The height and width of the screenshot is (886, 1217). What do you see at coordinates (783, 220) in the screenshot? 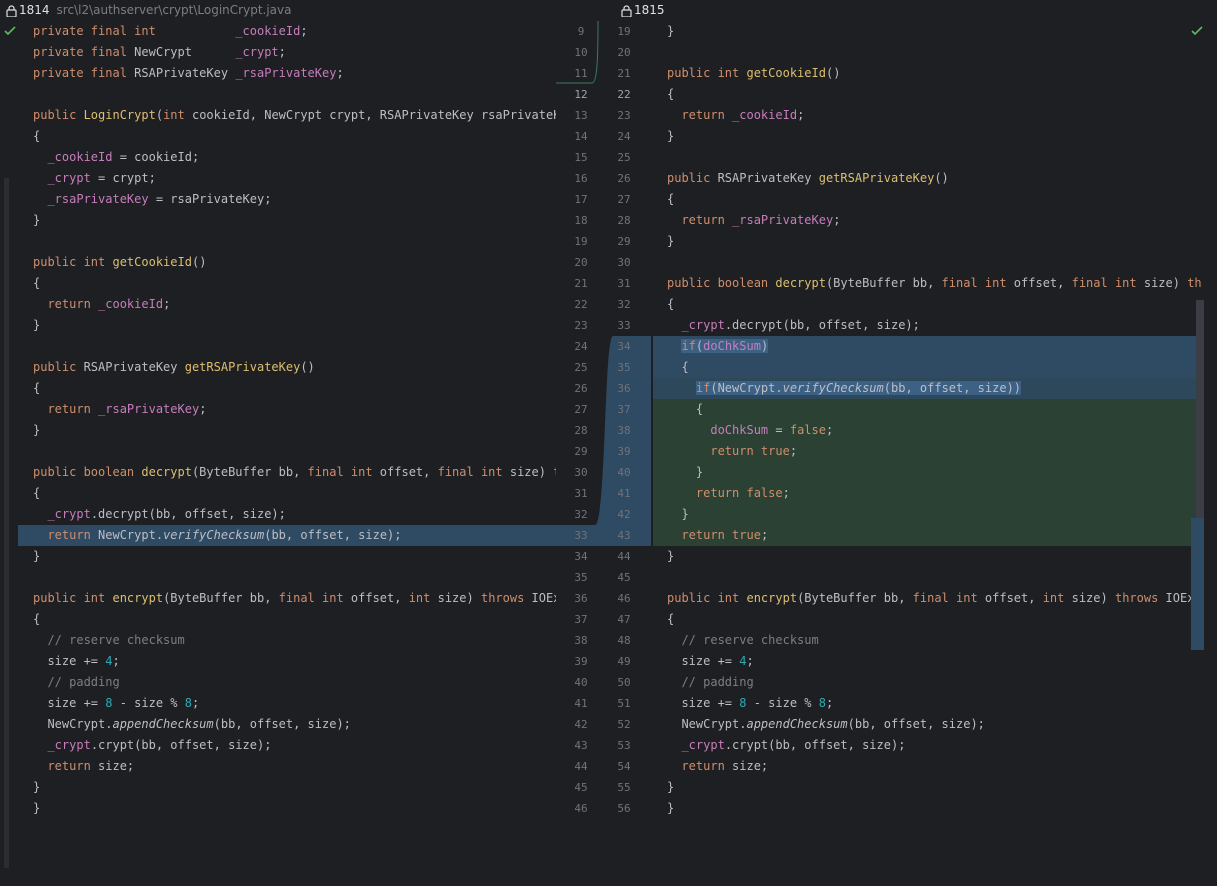
I see `code-token: _rsaPrivateKey` at bounding box center [783, 220].